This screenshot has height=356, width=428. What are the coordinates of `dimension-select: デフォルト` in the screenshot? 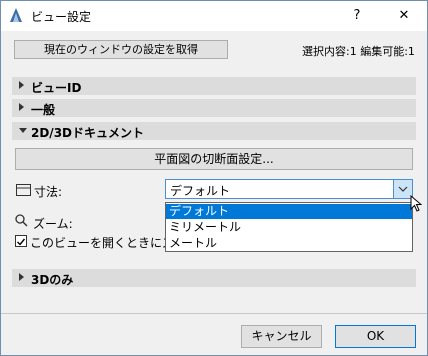 It's located at (289, 189).